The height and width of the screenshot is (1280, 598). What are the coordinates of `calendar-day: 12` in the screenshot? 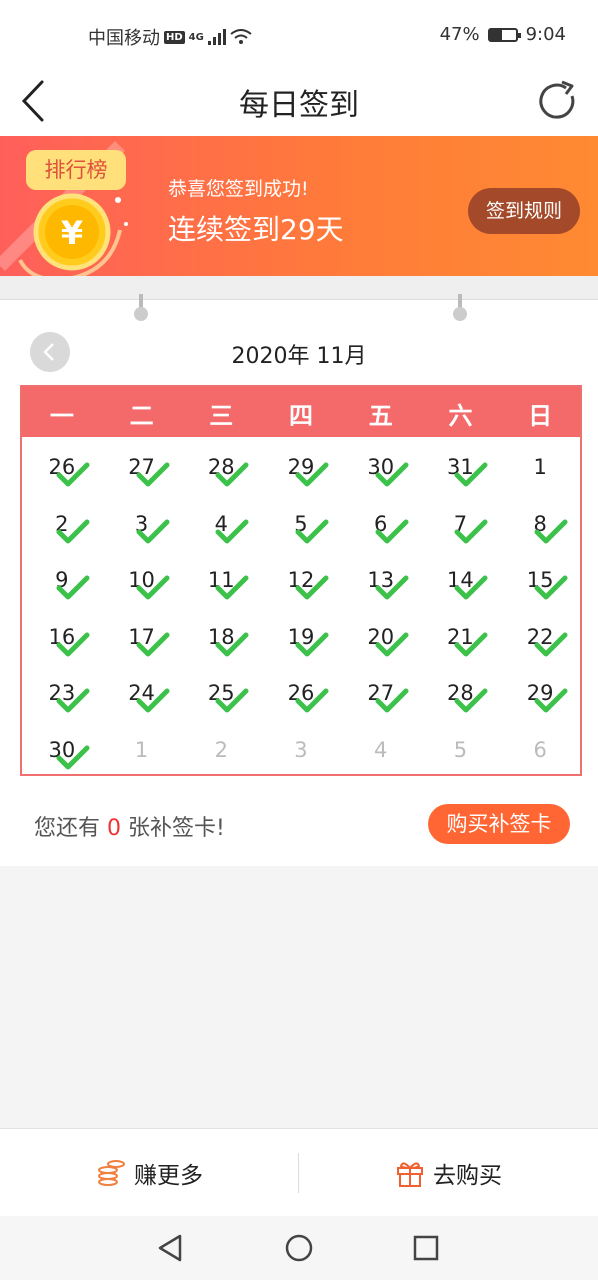 It's located at (301, 578).